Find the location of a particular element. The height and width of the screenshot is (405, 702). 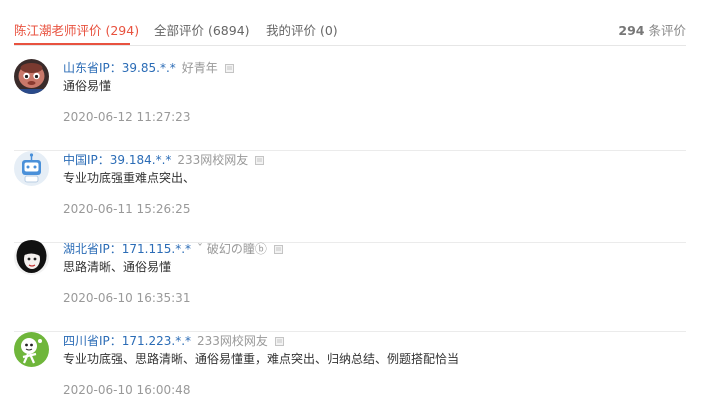

tab-all-reviews: 全部评价 (6894) is located at coordinates (202, 29).